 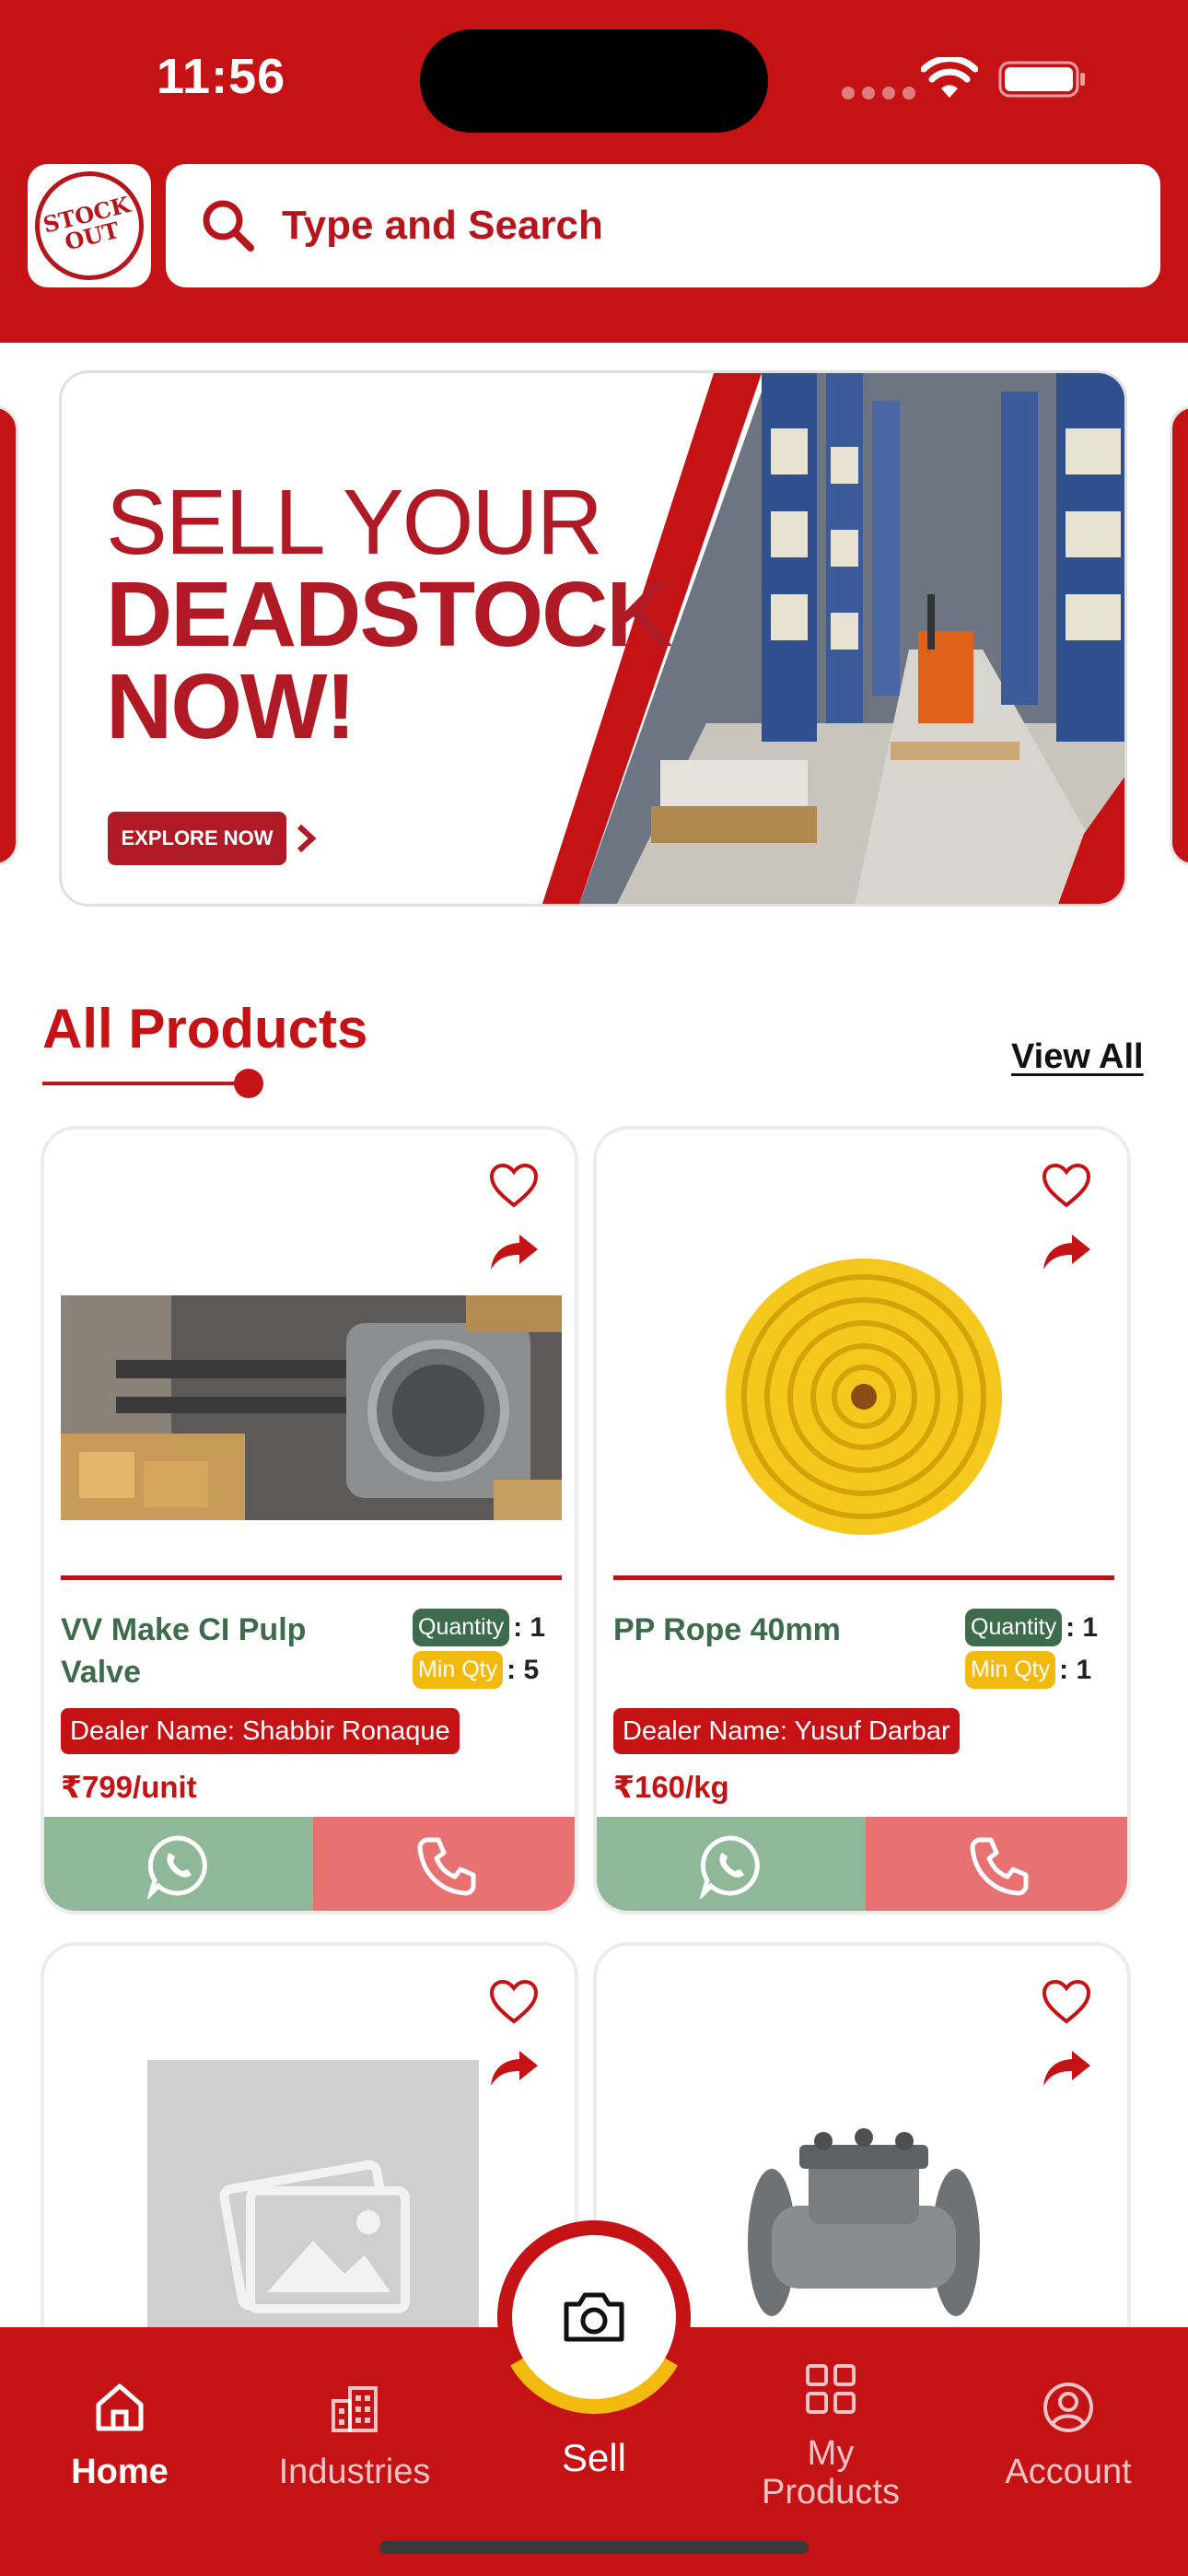 What do you see at coordinates (523, 1669) in the screenshot?
I see `min-qty-value: : 5` at bounding box center [523, 1669].